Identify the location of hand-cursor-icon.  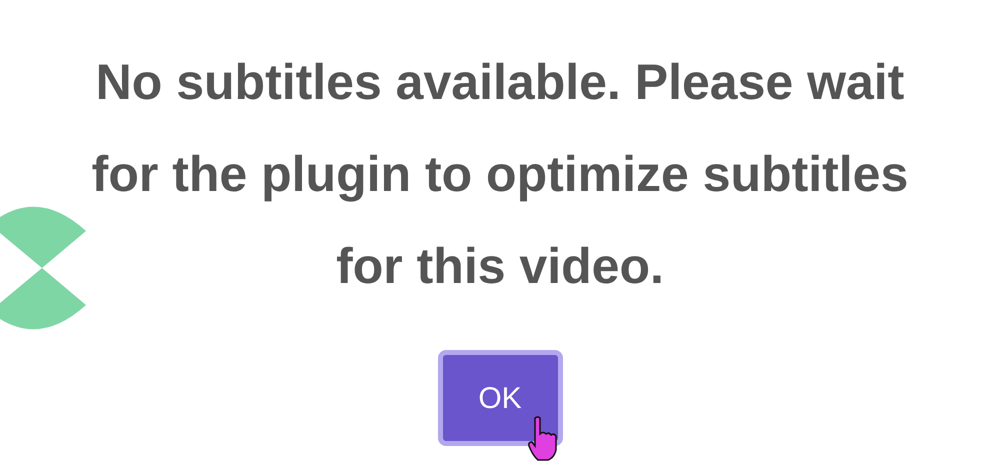
(542, 439).